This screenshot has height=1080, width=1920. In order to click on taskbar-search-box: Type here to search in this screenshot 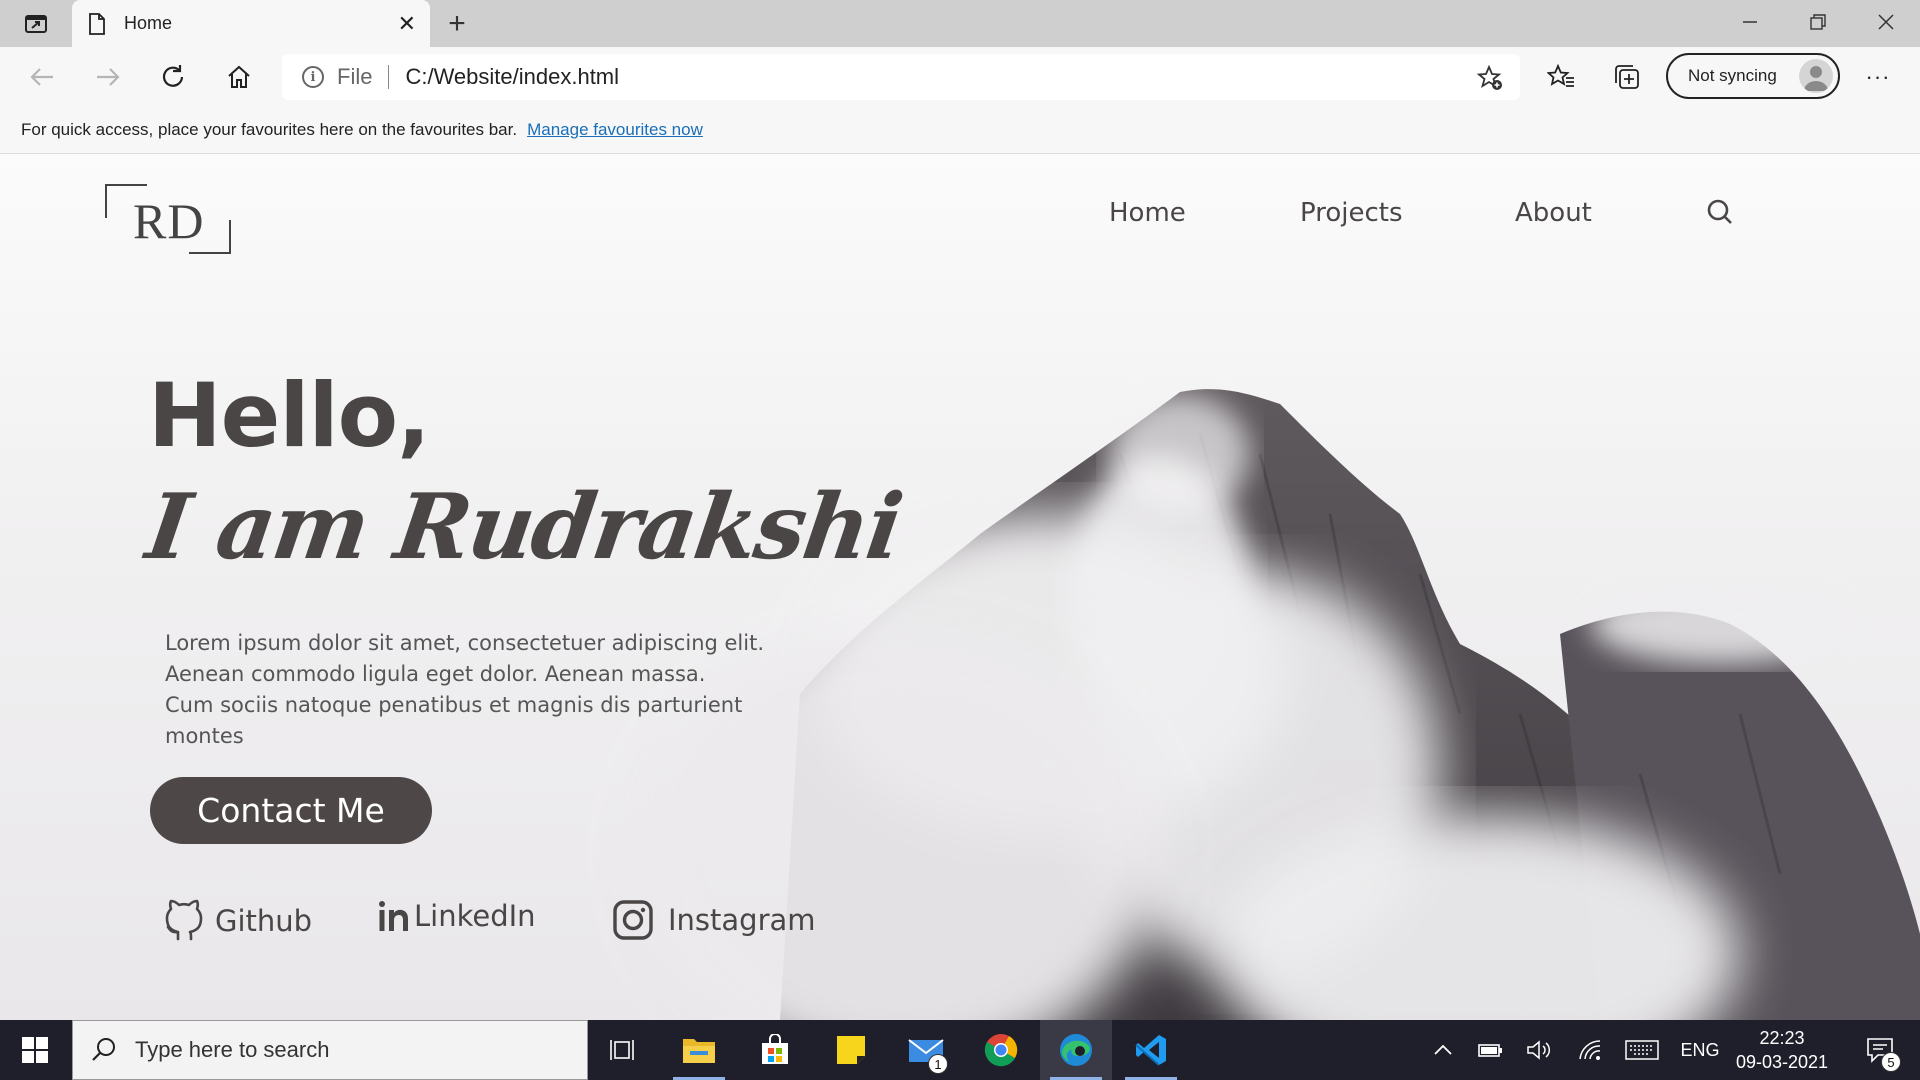, I will do `click(330, 1050)`.